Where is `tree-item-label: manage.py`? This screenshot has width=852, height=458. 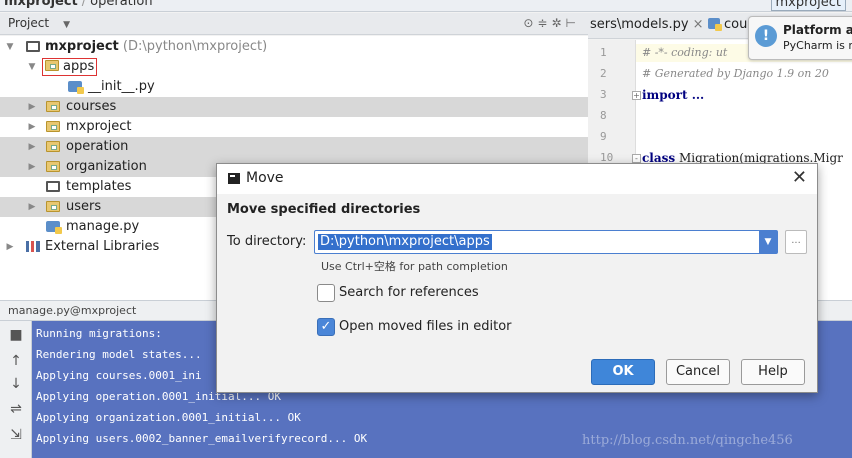 tree-item-label: manage.py is located at coordinates (103, 226).